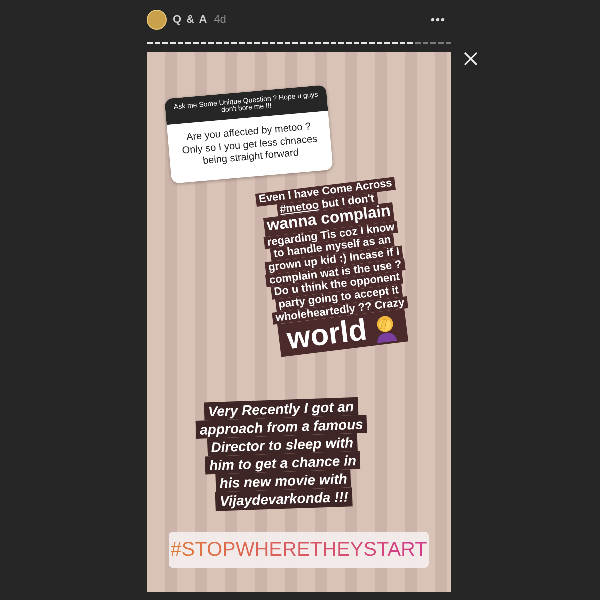  What do you see at coordinates (190, 20) in the screenshot?
I see `story-title: Q & A` at bounding box center [190, 20].